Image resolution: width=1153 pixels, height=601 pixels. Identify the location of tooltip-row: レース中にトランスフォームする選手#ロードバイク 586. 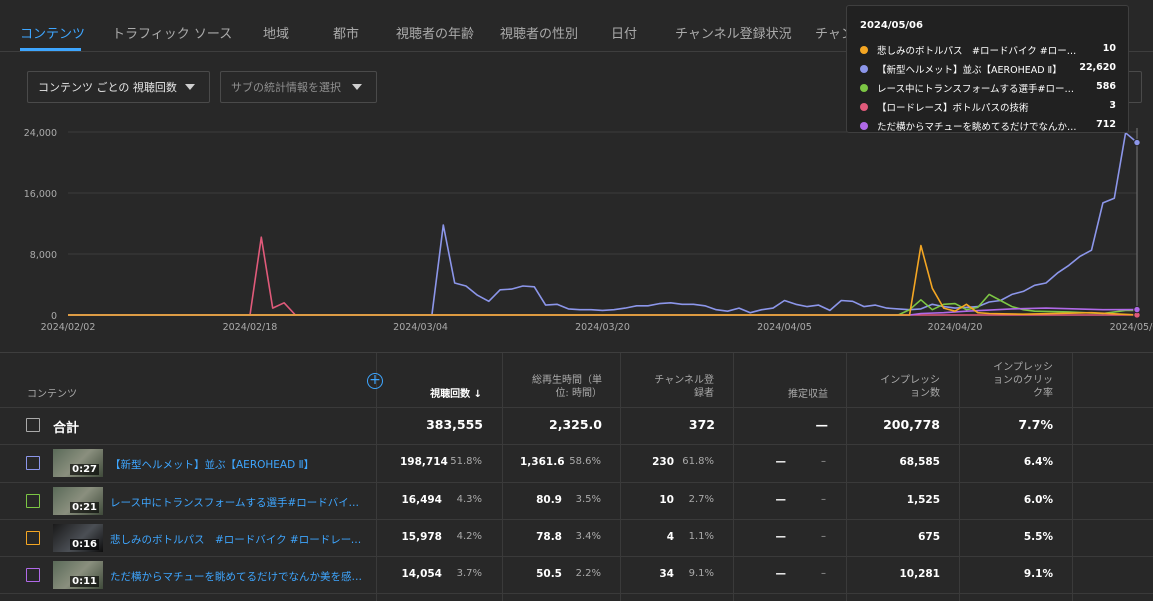
(989, 88).